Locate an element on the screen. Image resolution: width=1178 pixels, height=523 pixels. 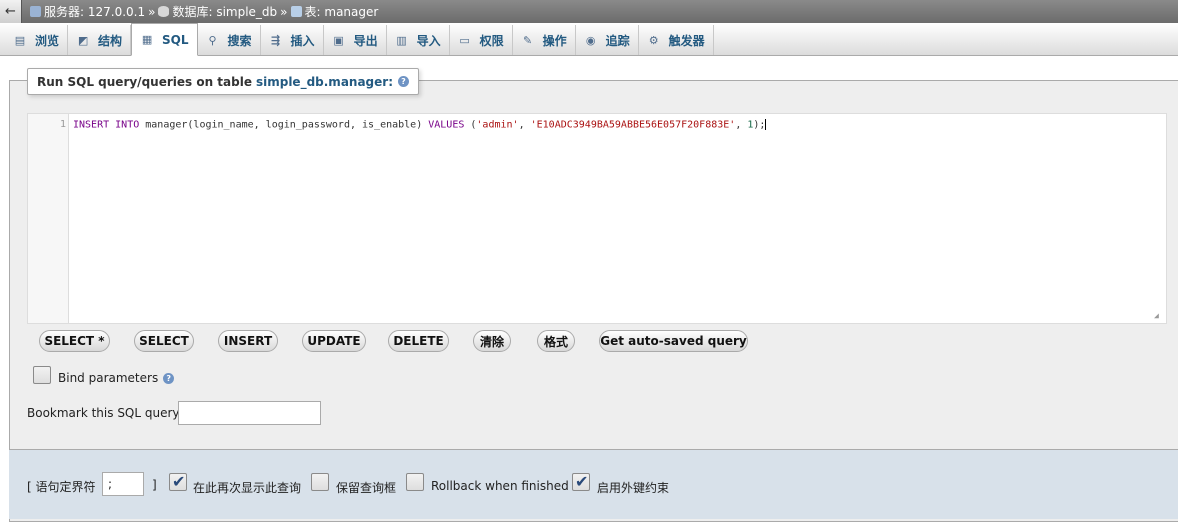
bookmark-label: Bookmark this SQL query: is located at coordinates (105, 413).